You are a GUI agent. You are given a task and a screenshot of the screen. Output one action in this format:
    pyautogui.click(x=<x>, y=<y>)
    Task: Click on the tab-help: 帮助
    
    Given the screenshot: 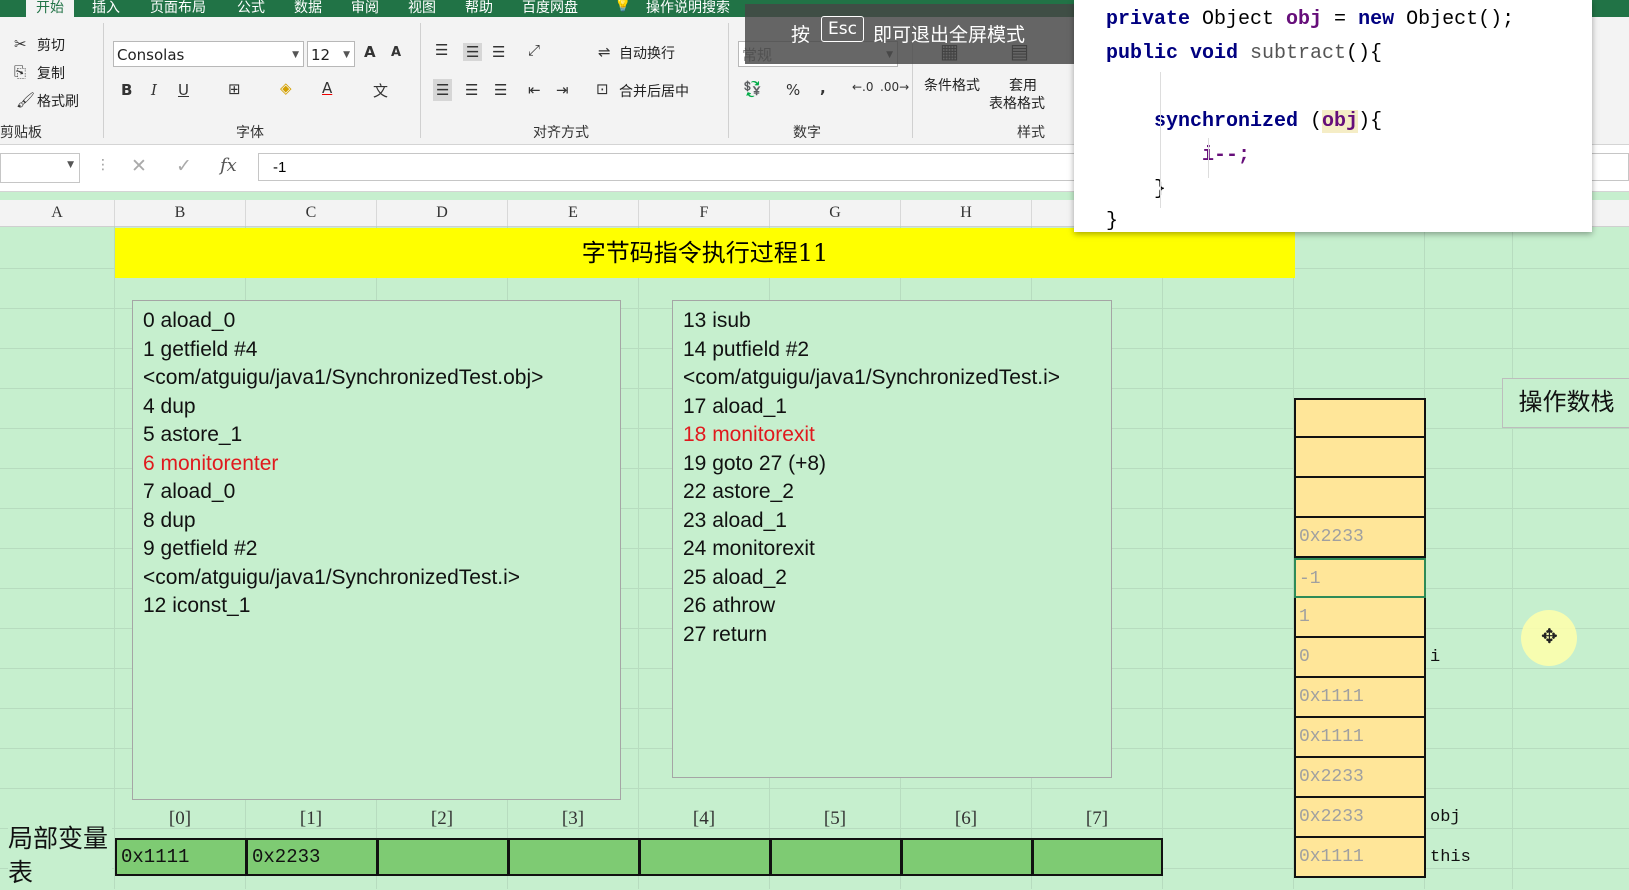 What is the action you would take?
    pyautogui.click(x=479, y=8)
    